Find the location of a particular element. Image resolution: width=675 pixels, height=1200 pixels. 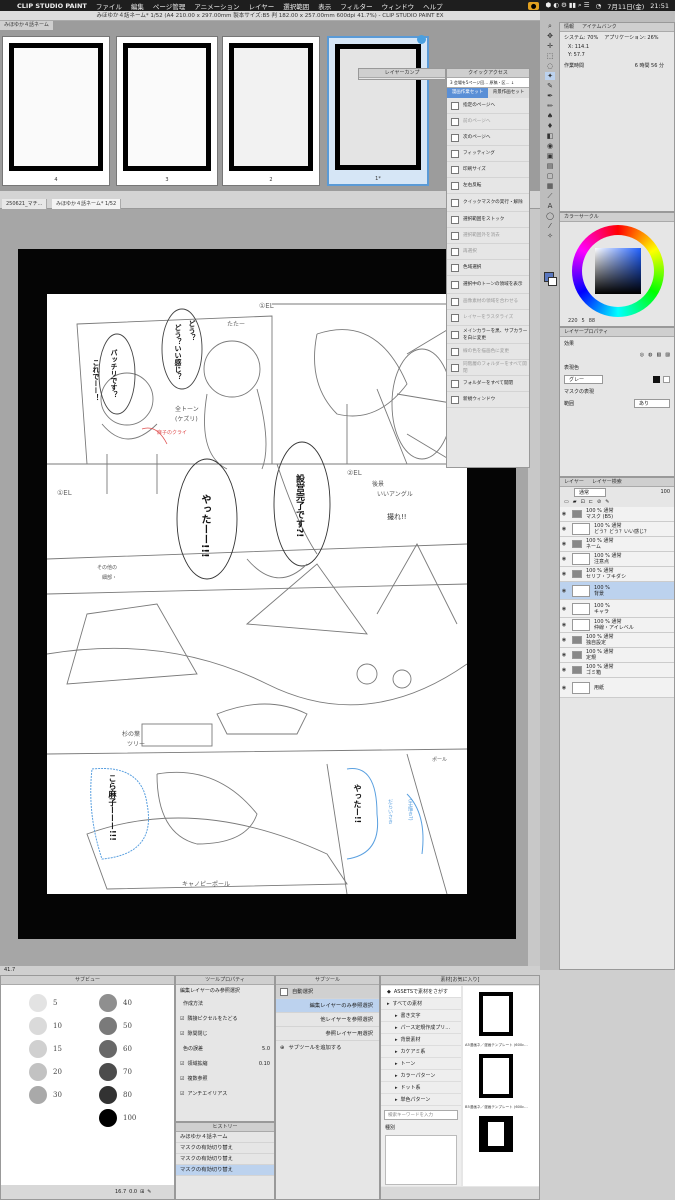

quick-access-item: 画像素材の領域を合わせる is located at coordinates (488, 302).